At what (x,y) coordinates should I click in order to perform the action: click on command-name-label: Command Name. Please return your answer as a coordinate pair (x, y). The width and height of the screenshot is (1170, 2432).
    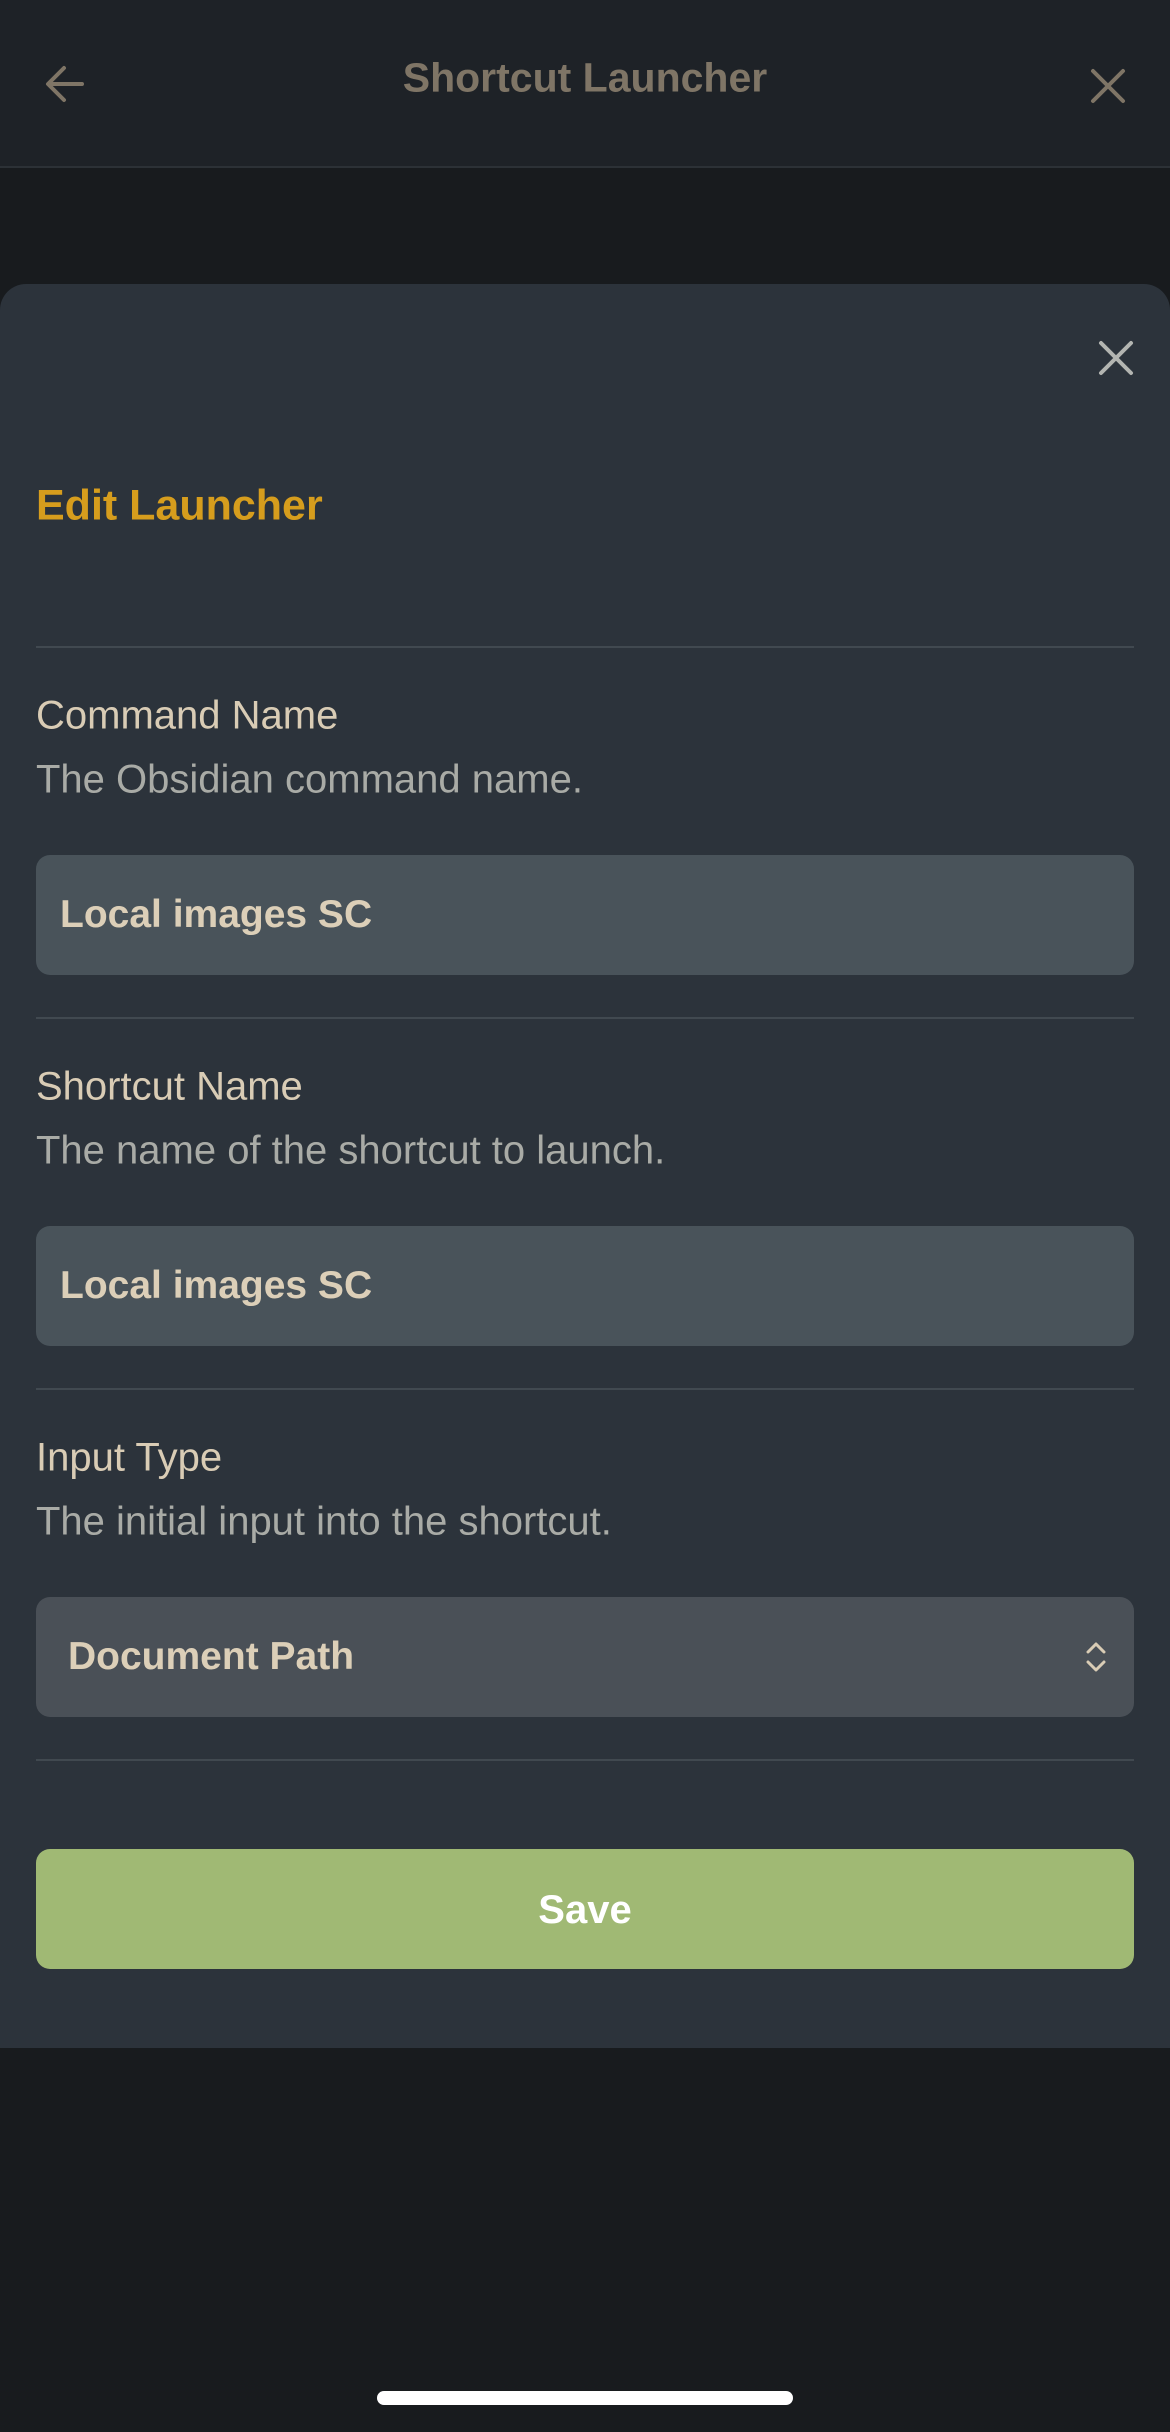
    Looking at the image, I should click on (187, 715).